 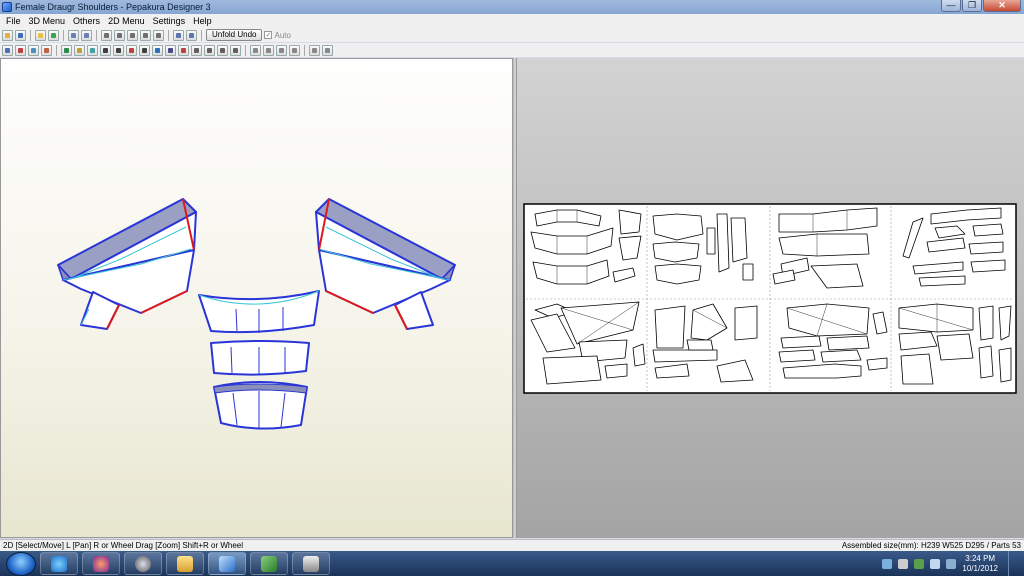 I want to click on cut-icon, so click(x=105, y=50).